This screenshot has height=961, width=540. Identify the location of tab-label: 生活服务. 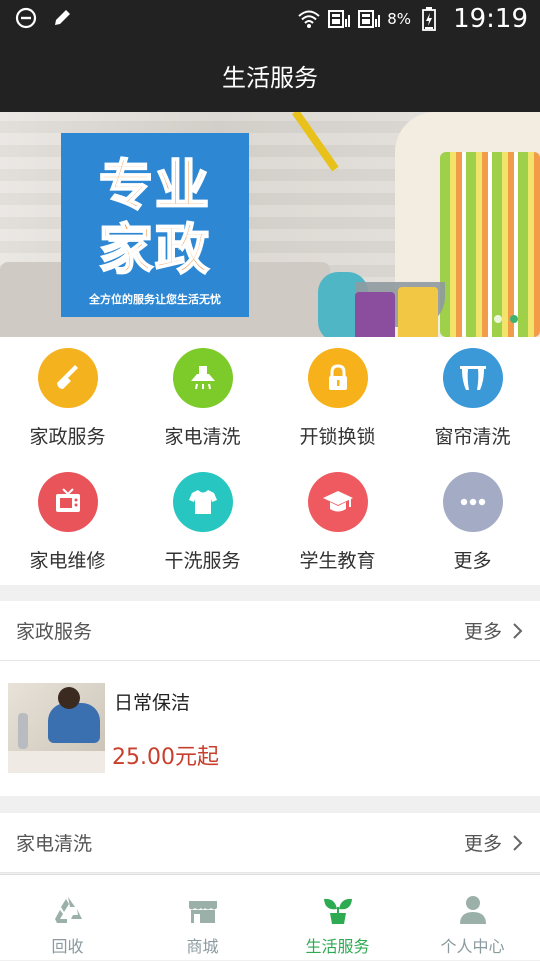
(337, 946).